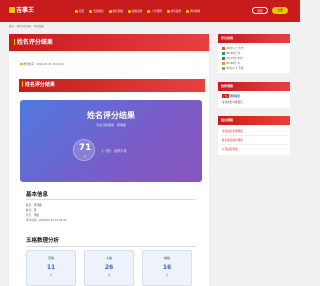 The width and height of the screenshot is (320, 286). What do you see at coordinates (79, 11) in the screenshot?
I see `nav-item-home: 首页` at bounding box center [79, 11].